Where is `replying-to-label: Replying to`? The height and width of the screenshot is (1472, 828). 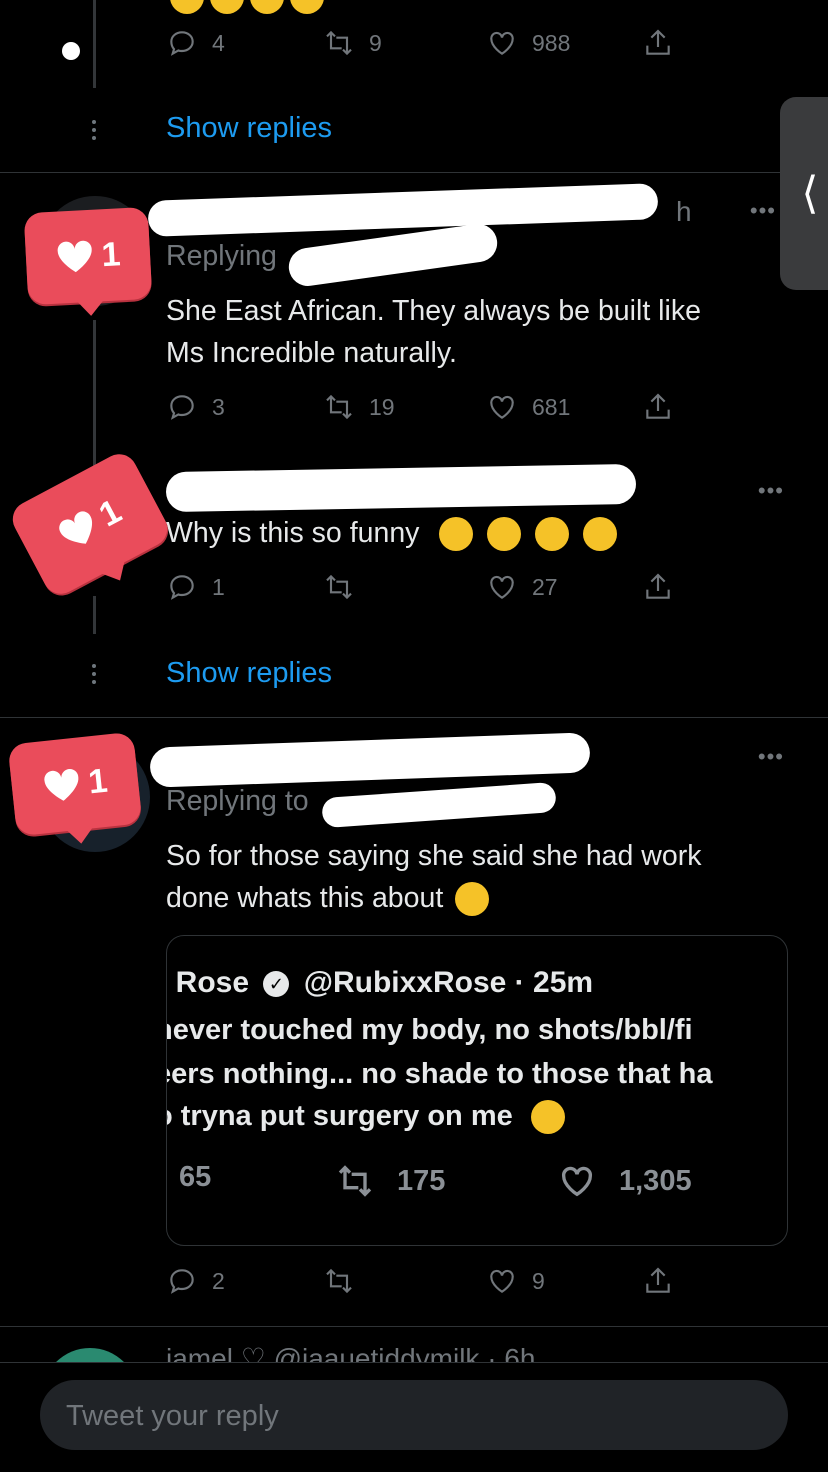 replying-to-label: Replying to is located at coordinates (237, 801).